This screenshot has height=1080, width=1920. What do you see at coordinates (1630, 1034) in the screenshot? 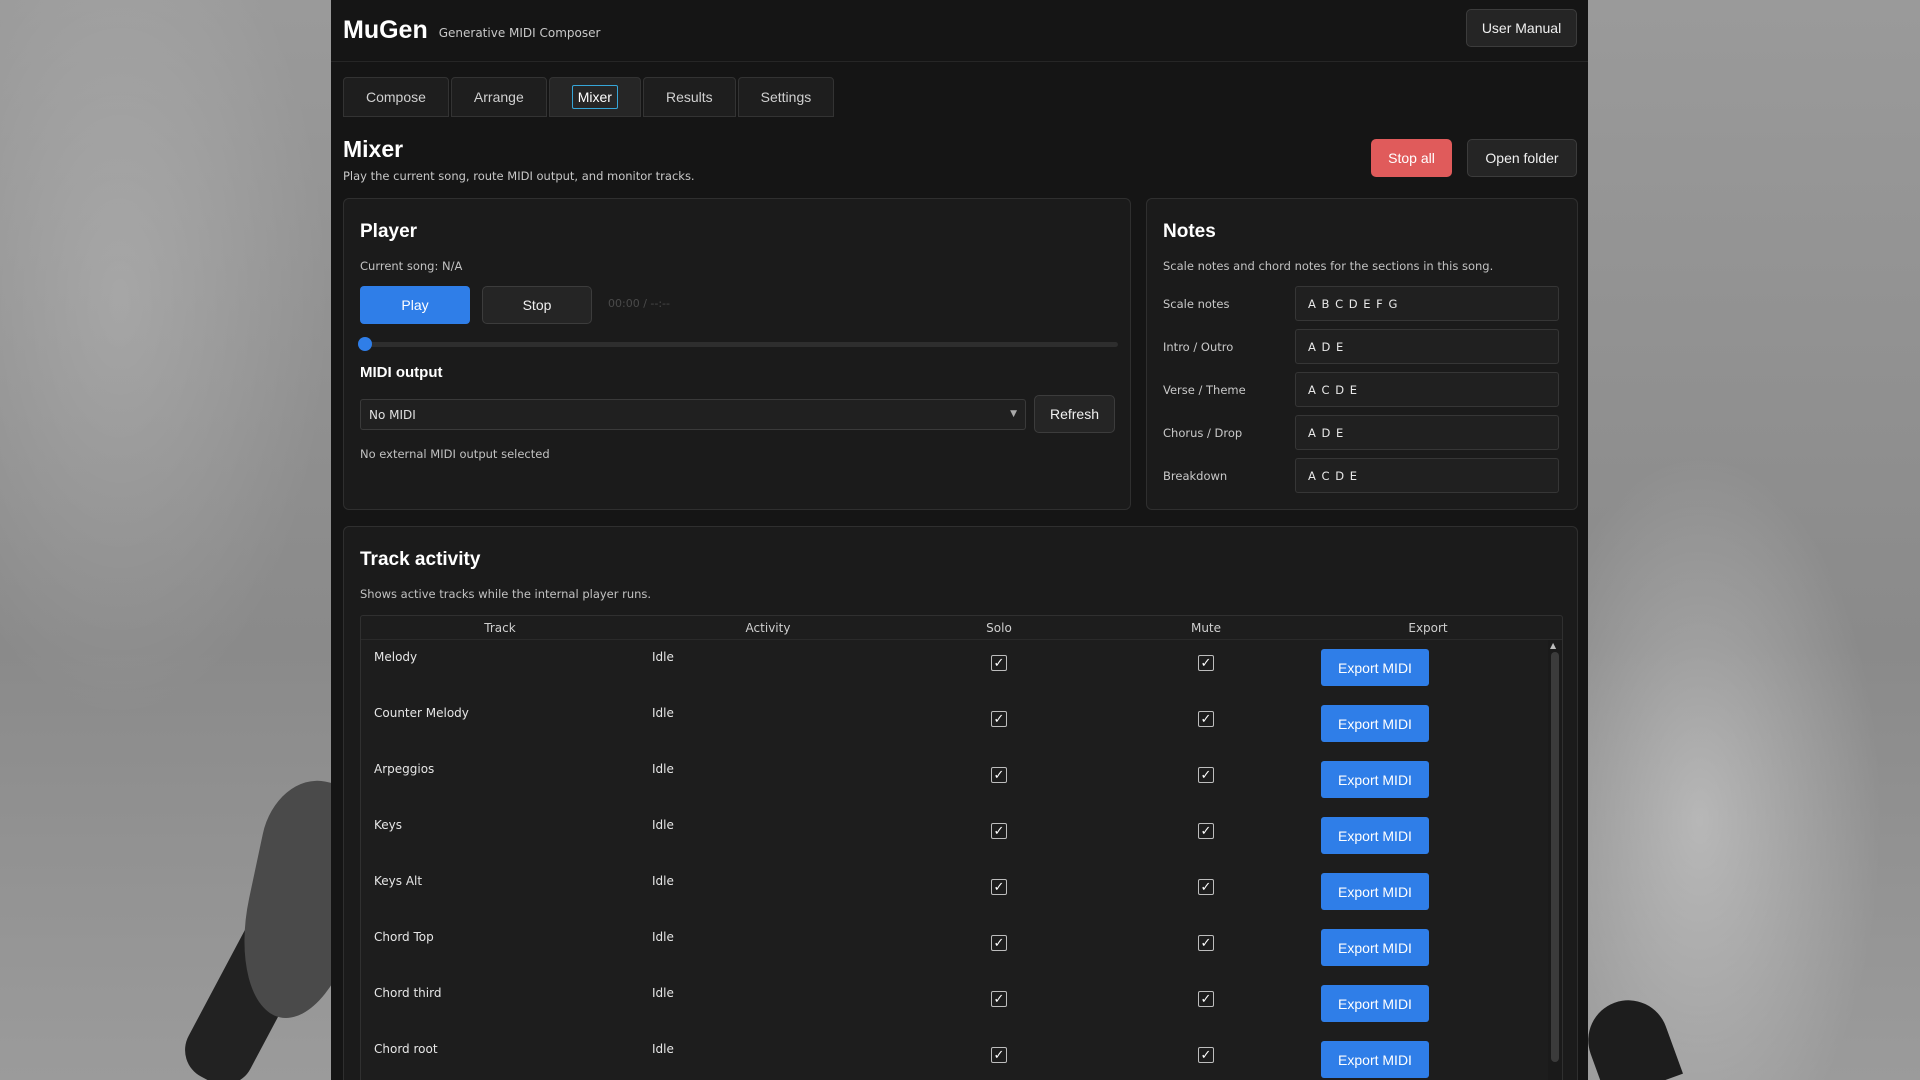
I see `background-shape` at bounding box center [1630, 1034].